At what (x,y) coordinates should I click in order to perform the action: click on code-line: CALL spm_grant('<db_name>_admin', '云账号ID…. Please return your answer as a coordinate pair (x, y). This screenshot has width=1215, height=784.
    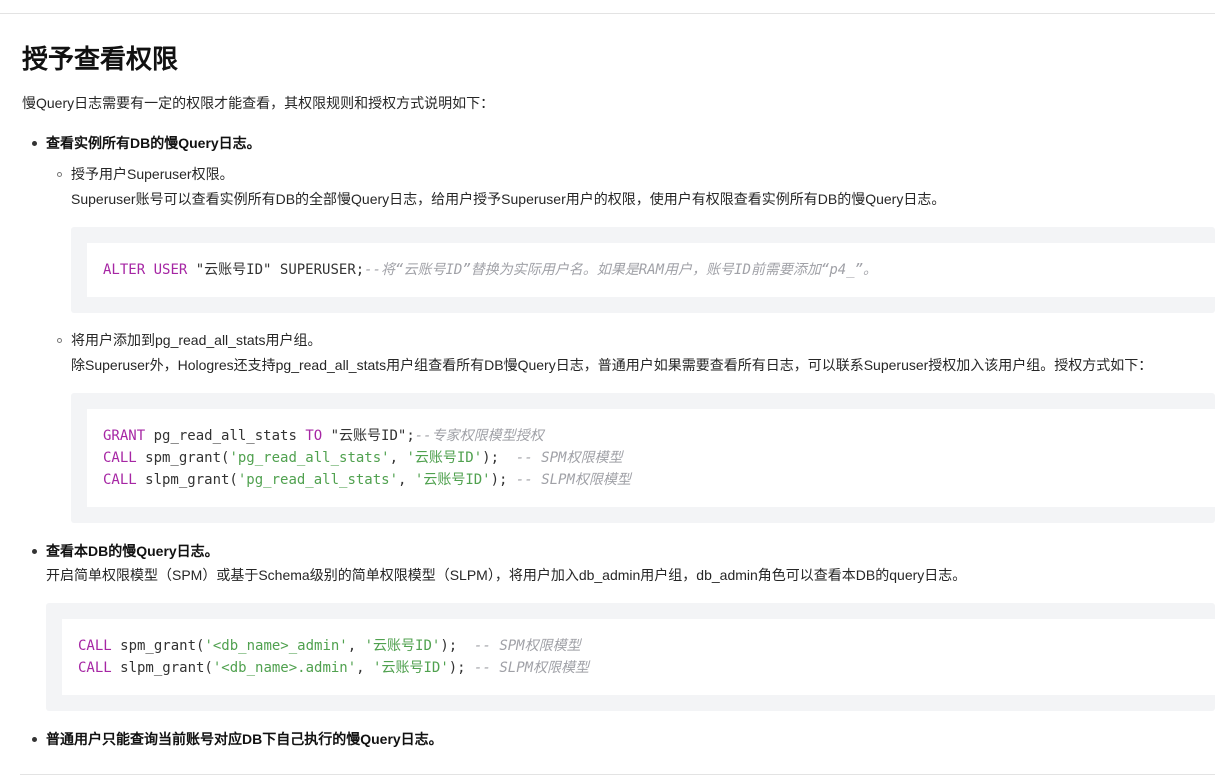
    Looking at the image, I should click on (329, 646).